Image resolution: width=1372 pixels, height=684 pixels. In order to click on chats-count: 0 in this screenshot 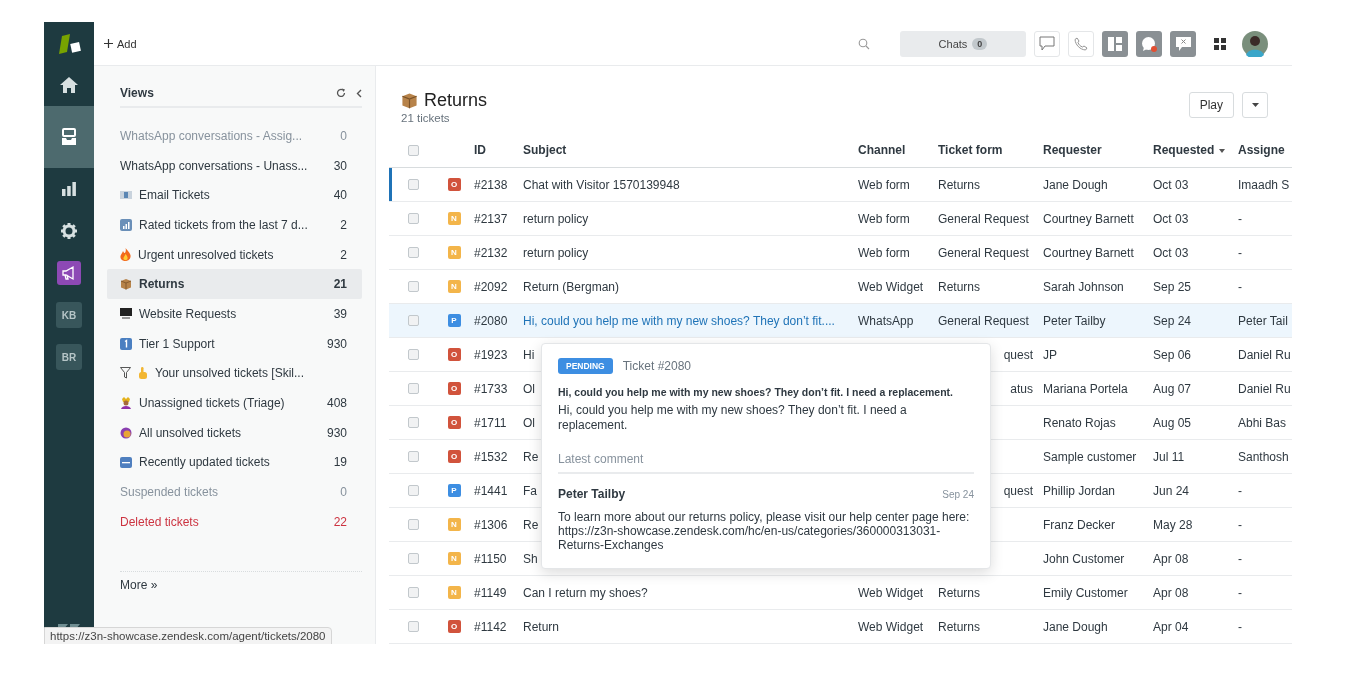, I will do `click(980, 43)`.